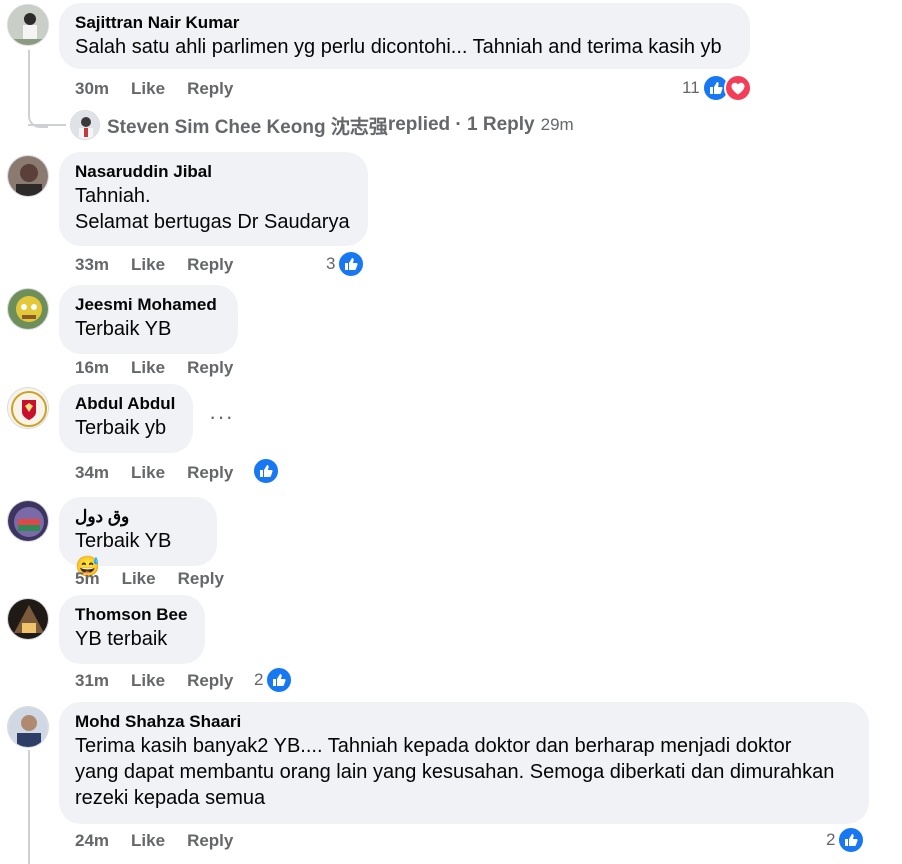  Describe the element at coordinates (113, 196) in the screenshot. I see `comment-text: Tahniah.` at that location.